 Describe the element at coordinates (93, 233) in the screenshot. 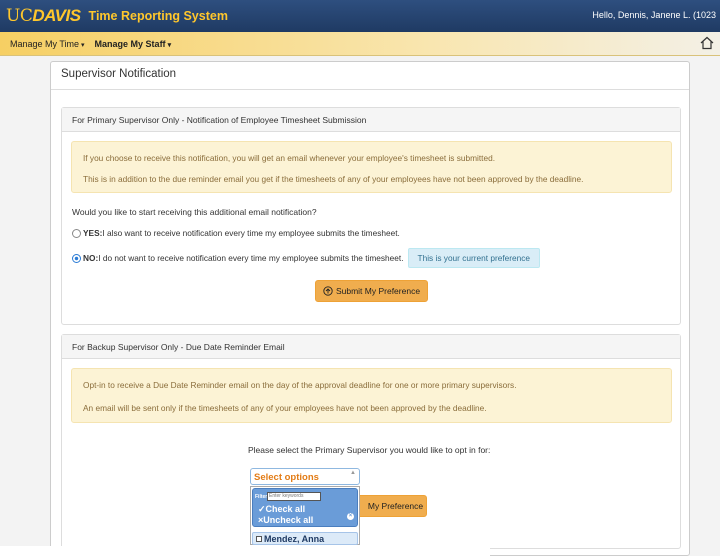

I see `yes-label: YES:` at that location.